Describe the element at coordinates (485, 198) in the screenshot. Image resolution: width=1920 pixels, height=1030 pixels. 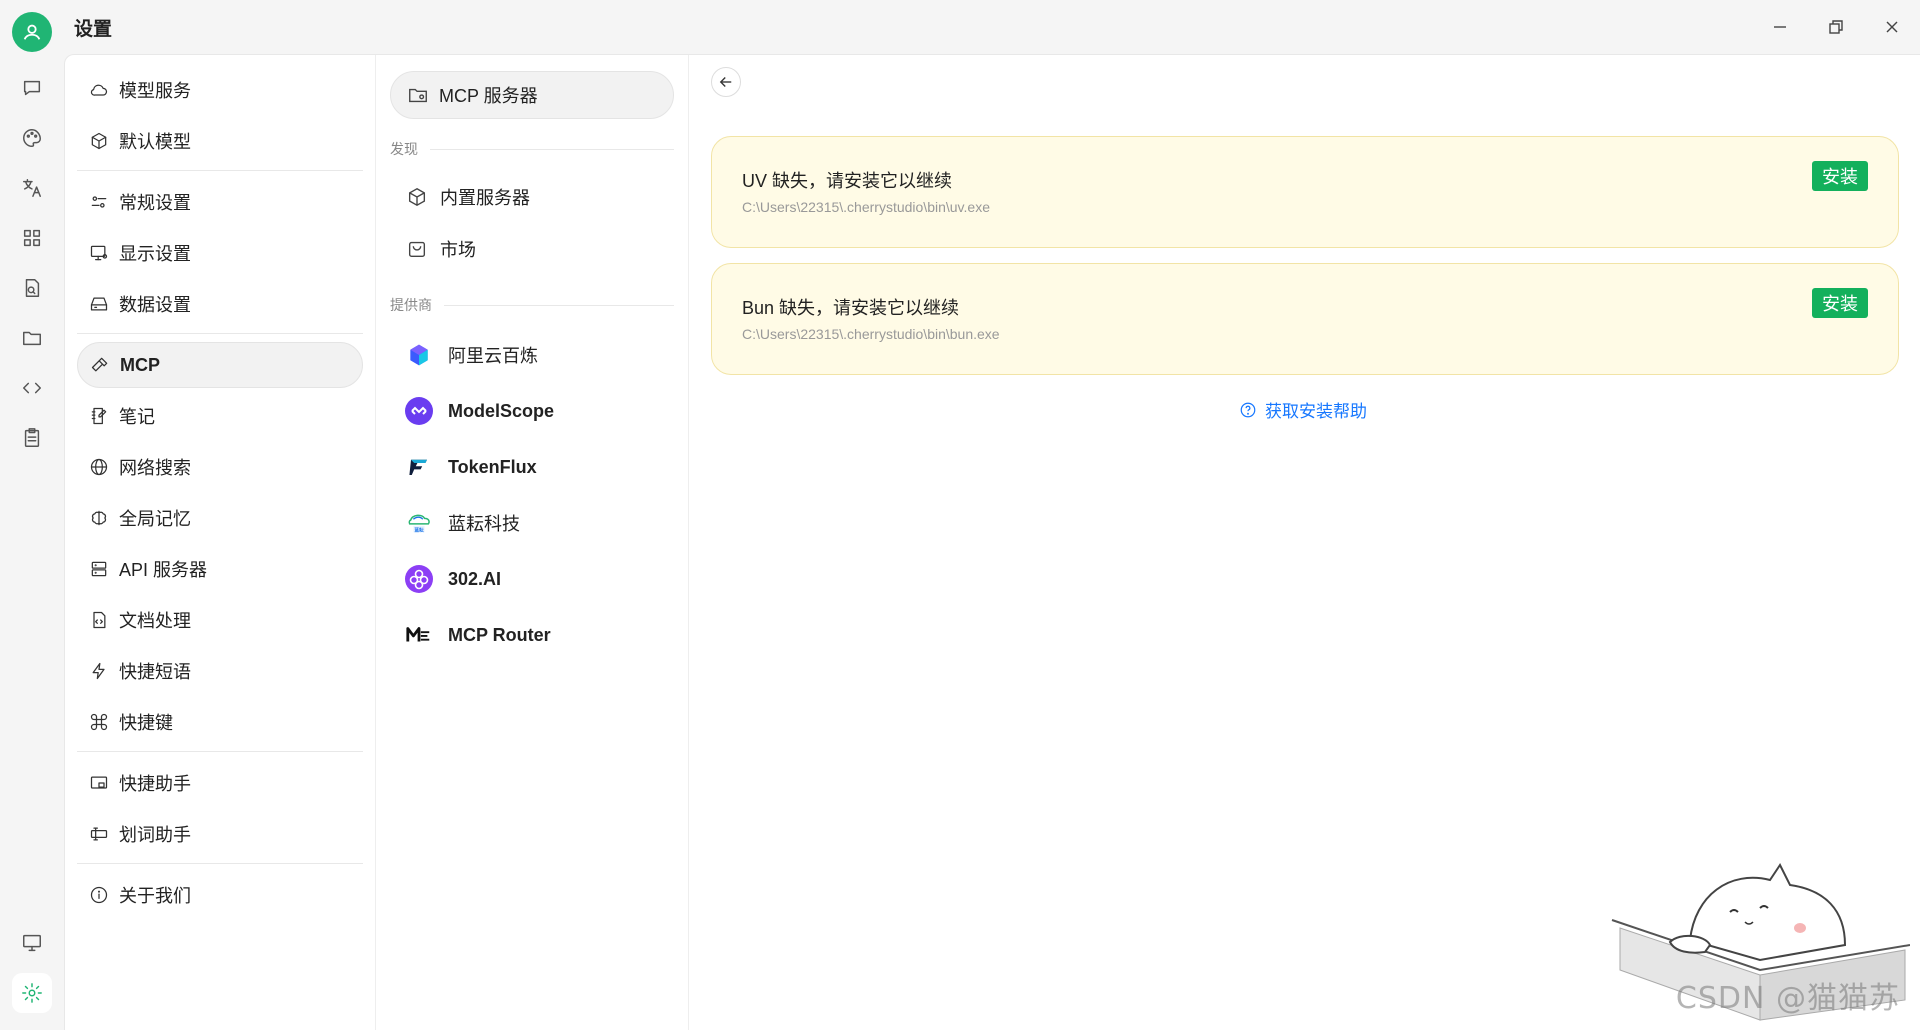
I see `mcp-item-label: 内置服务器` at that location.